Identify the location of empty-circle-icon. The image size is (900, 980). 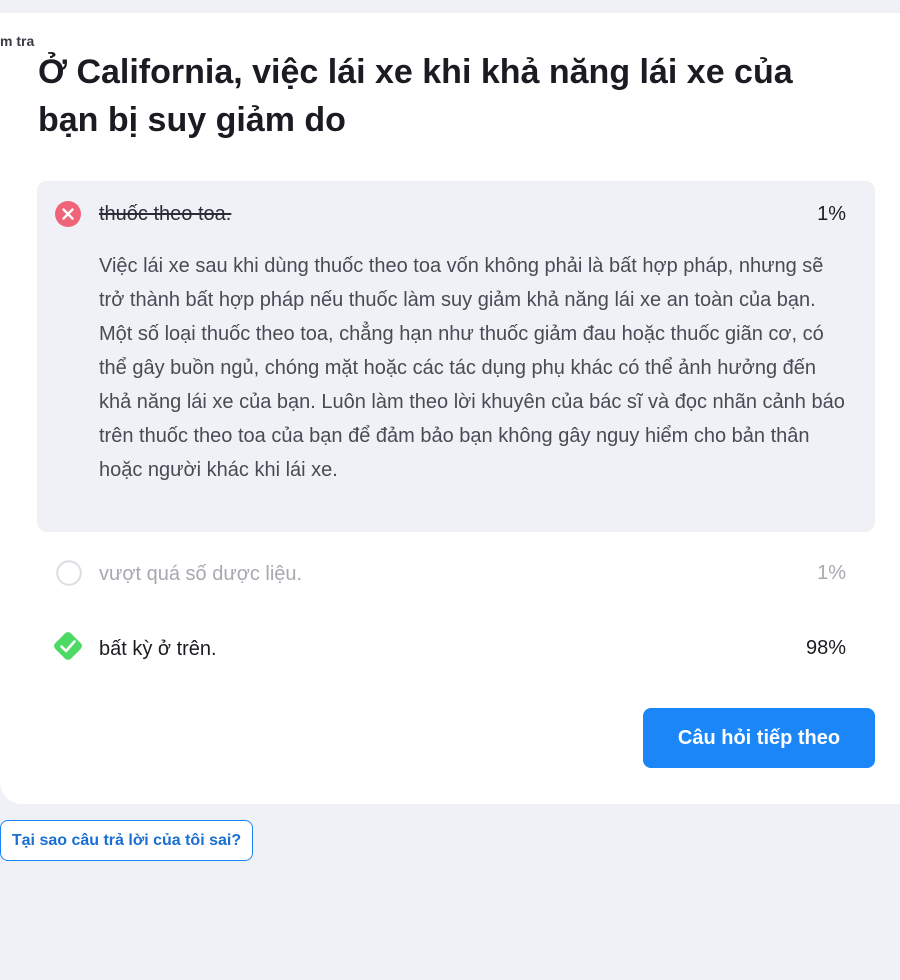
(69, 573).